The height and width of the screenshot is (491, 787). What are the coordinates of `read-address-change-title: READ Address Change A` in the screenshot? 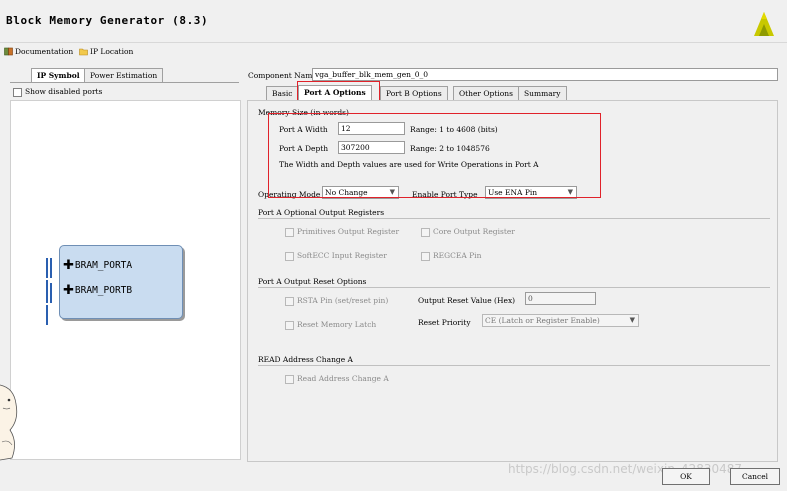 It's located at (305, 359).